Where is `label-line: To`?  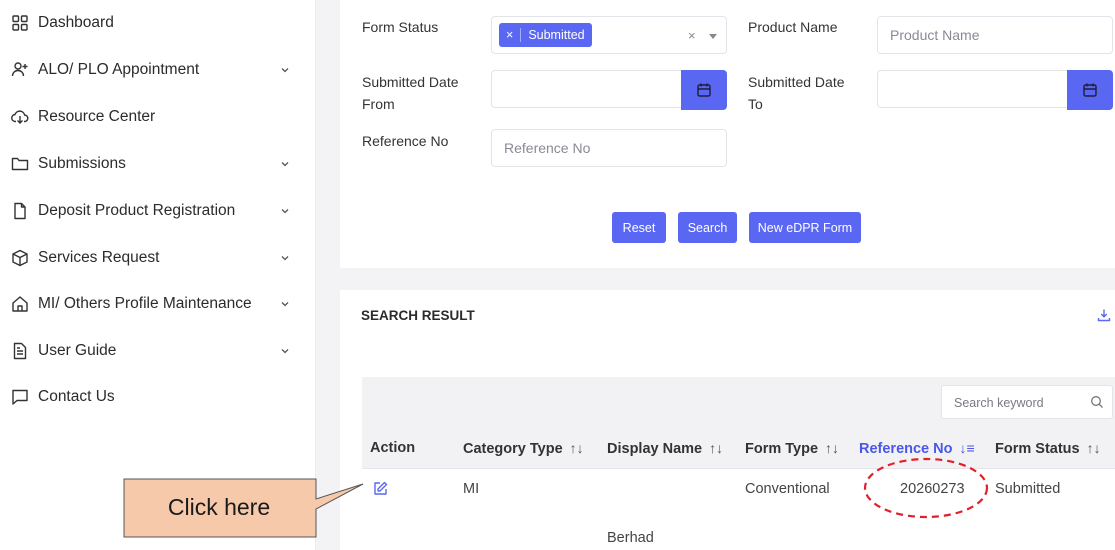
label-line: To is located at coordinates (755, 104).